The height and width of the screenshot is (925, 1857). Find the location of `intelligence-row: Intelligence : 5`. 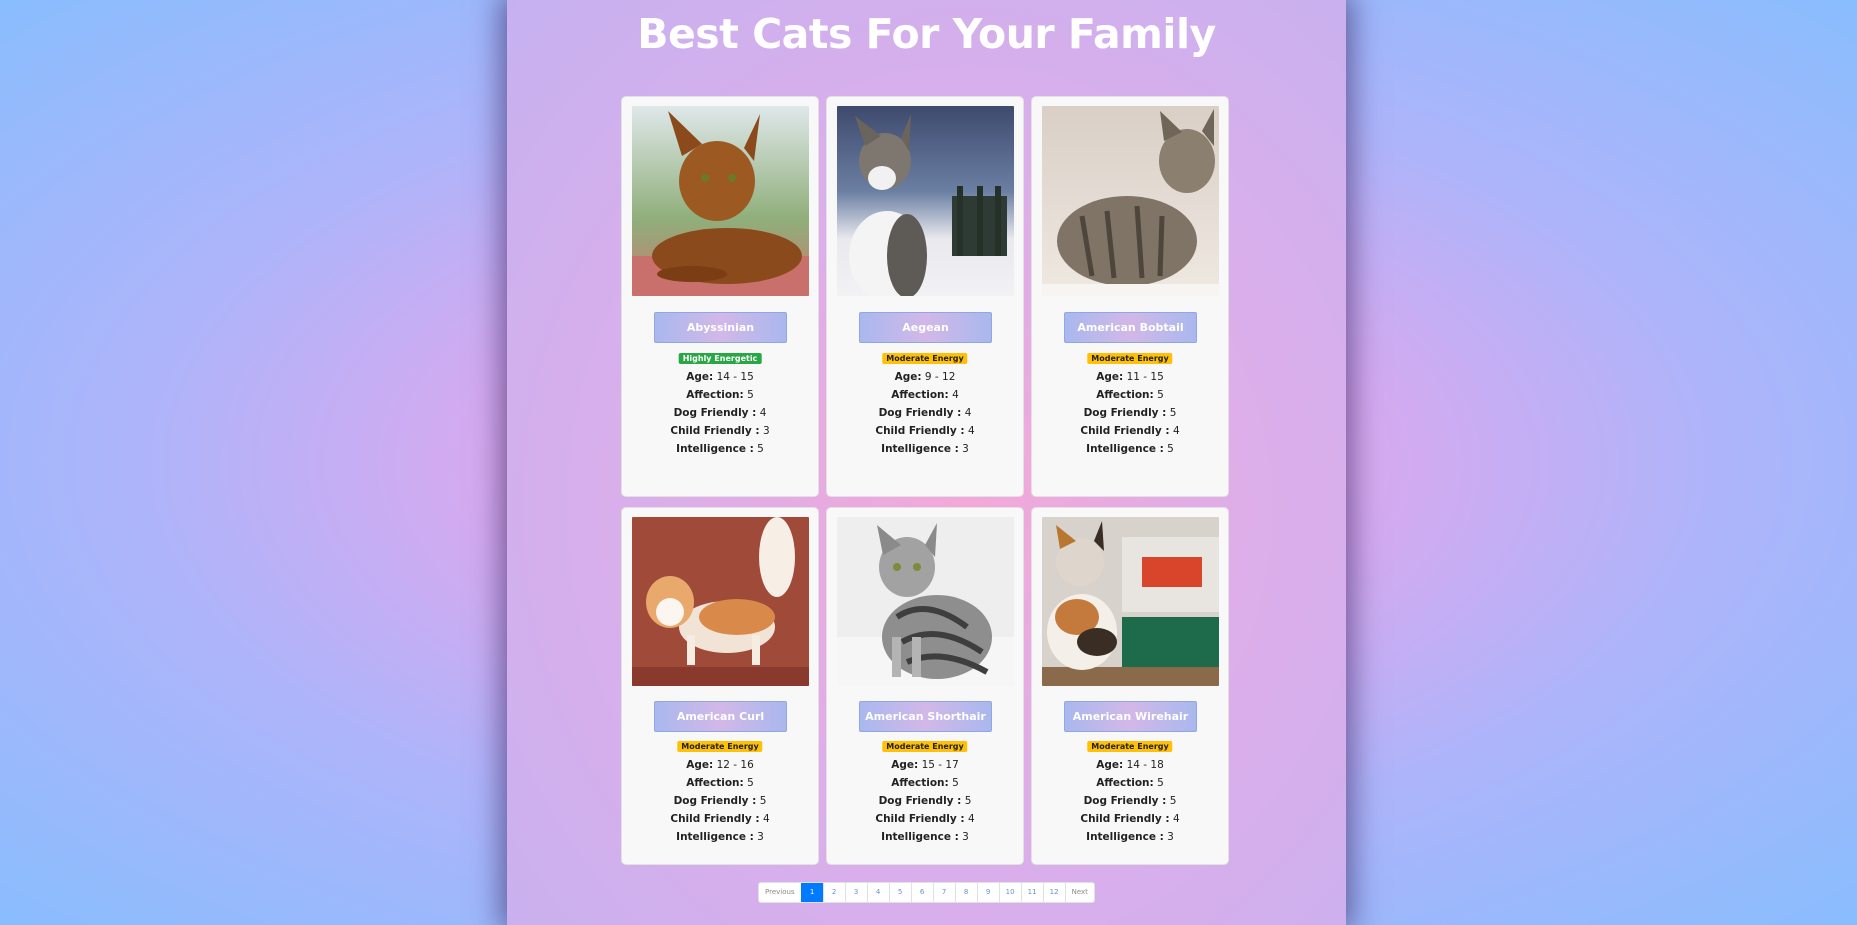

intelligence-row: Intelligence : 5 is located at coordinates (1130, 449).